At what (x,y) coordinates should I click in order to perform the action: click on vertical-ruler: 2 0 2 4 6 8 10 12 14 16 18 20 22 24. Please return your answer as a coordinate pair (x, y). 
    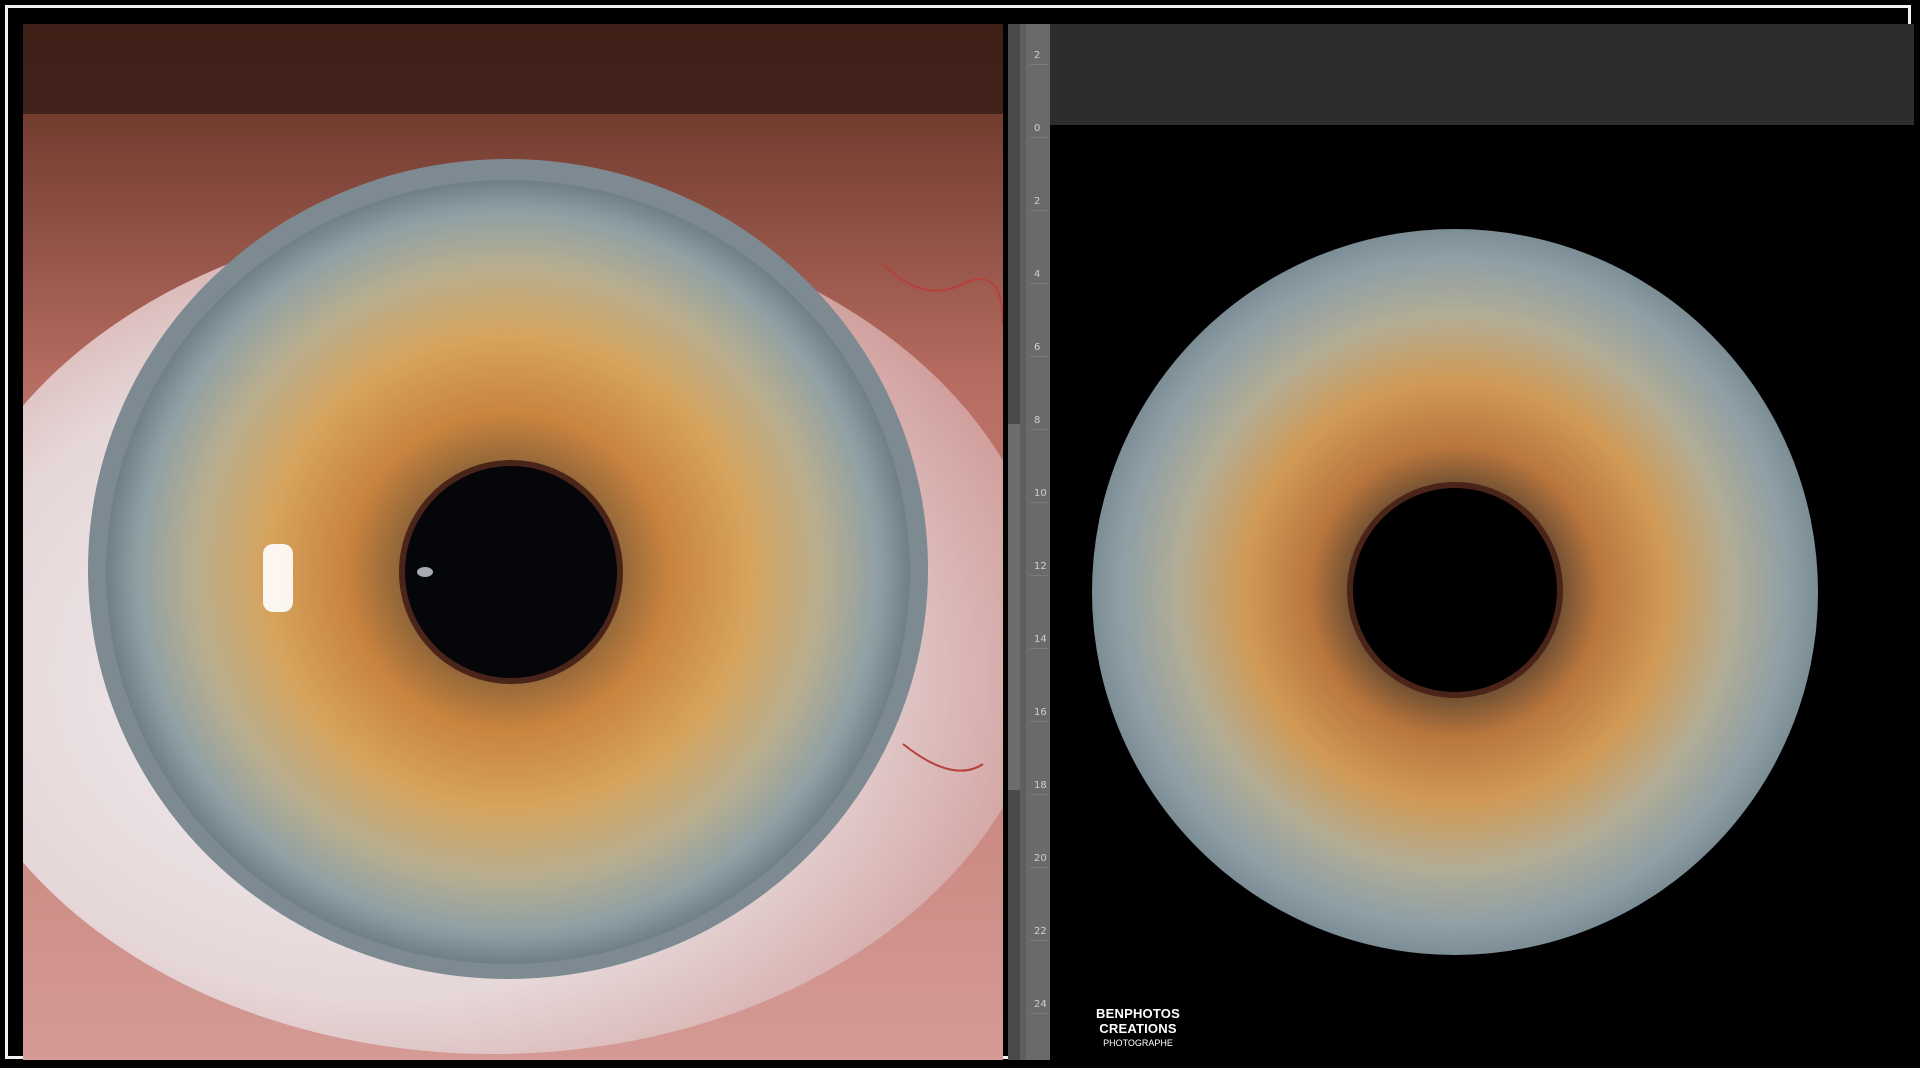
    Looking at the image, I should click on (1029, 542).